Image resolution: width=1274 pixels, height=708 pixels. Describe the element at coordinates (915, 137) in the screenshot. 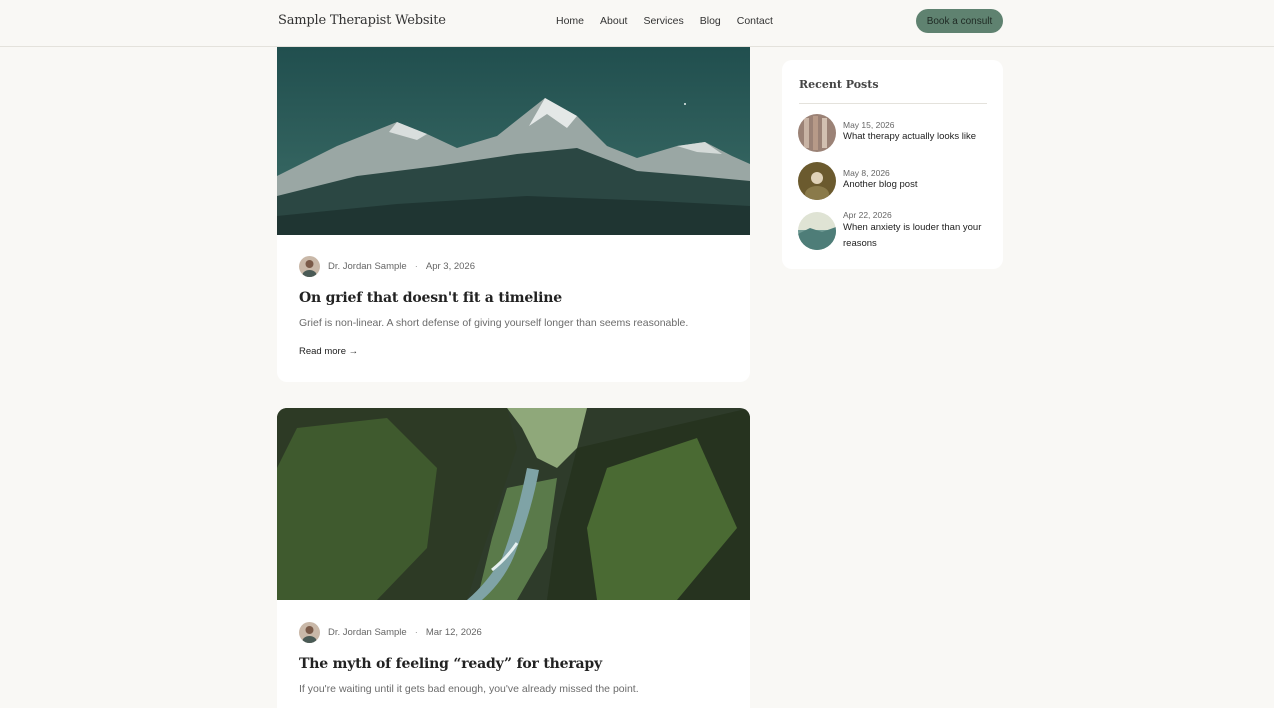

I see `recent-post-title: What therapy actually looks like` at that location.